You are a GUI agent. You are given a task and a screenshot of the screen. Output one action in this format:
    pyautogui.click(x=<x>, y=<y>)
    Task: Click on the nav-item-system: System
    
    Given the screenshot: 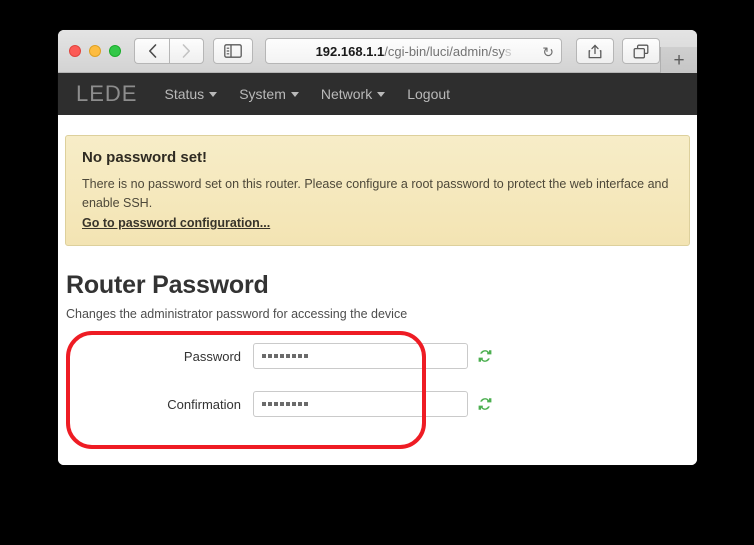 What is the action you would take?
    pyautogui.click(x=269, y=94)
    